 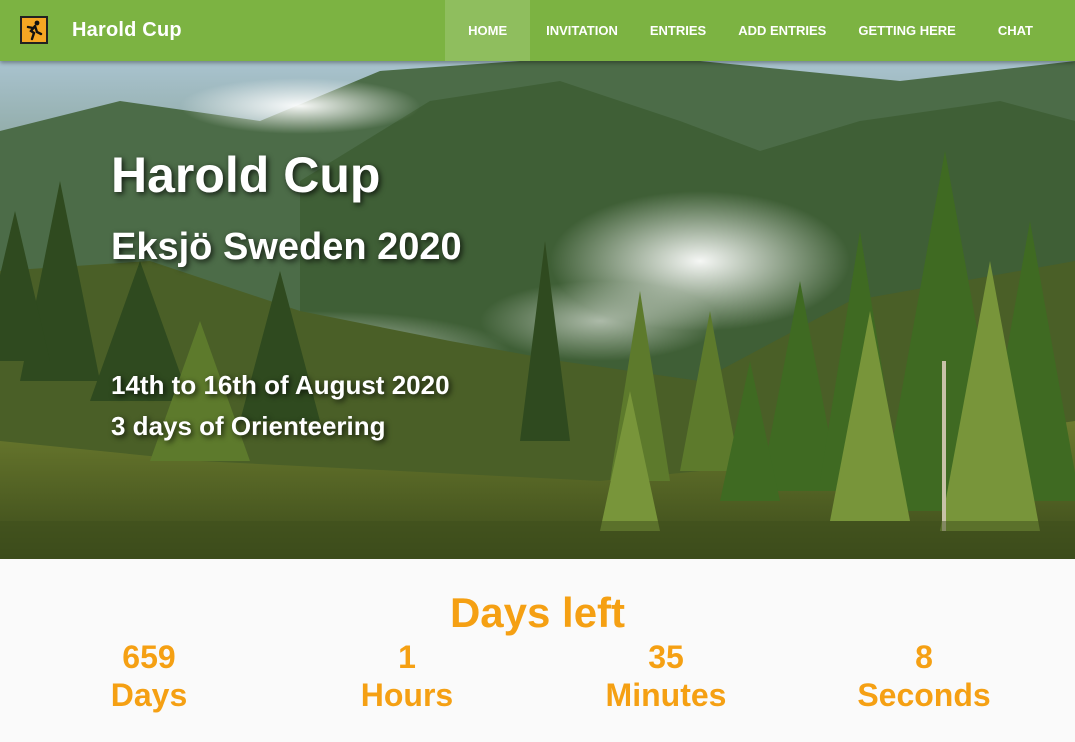 I want to click on countdown-hours-value: 1, so click(x=407, y=657).